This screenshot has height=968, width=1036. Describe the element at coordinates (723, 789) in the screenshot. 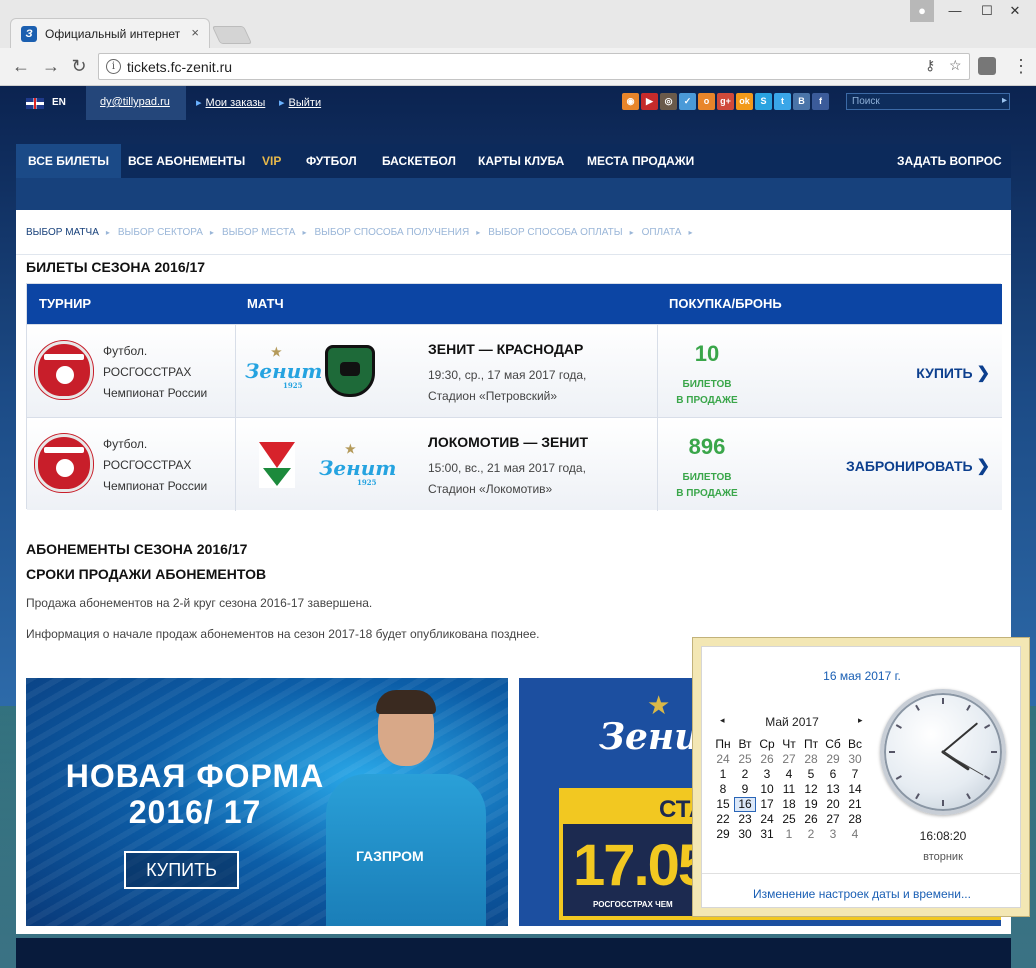

I see `calendar-day: 8` at that location.